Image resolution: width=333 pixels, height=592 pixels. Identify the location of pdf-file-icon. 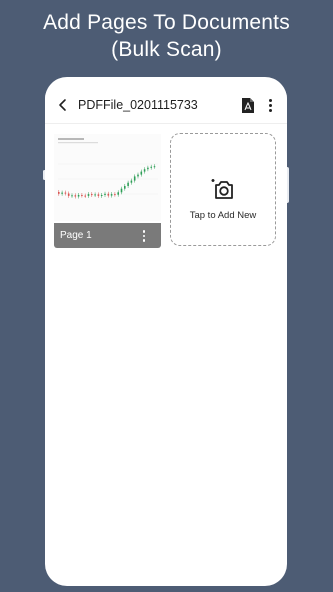
(248, 105).